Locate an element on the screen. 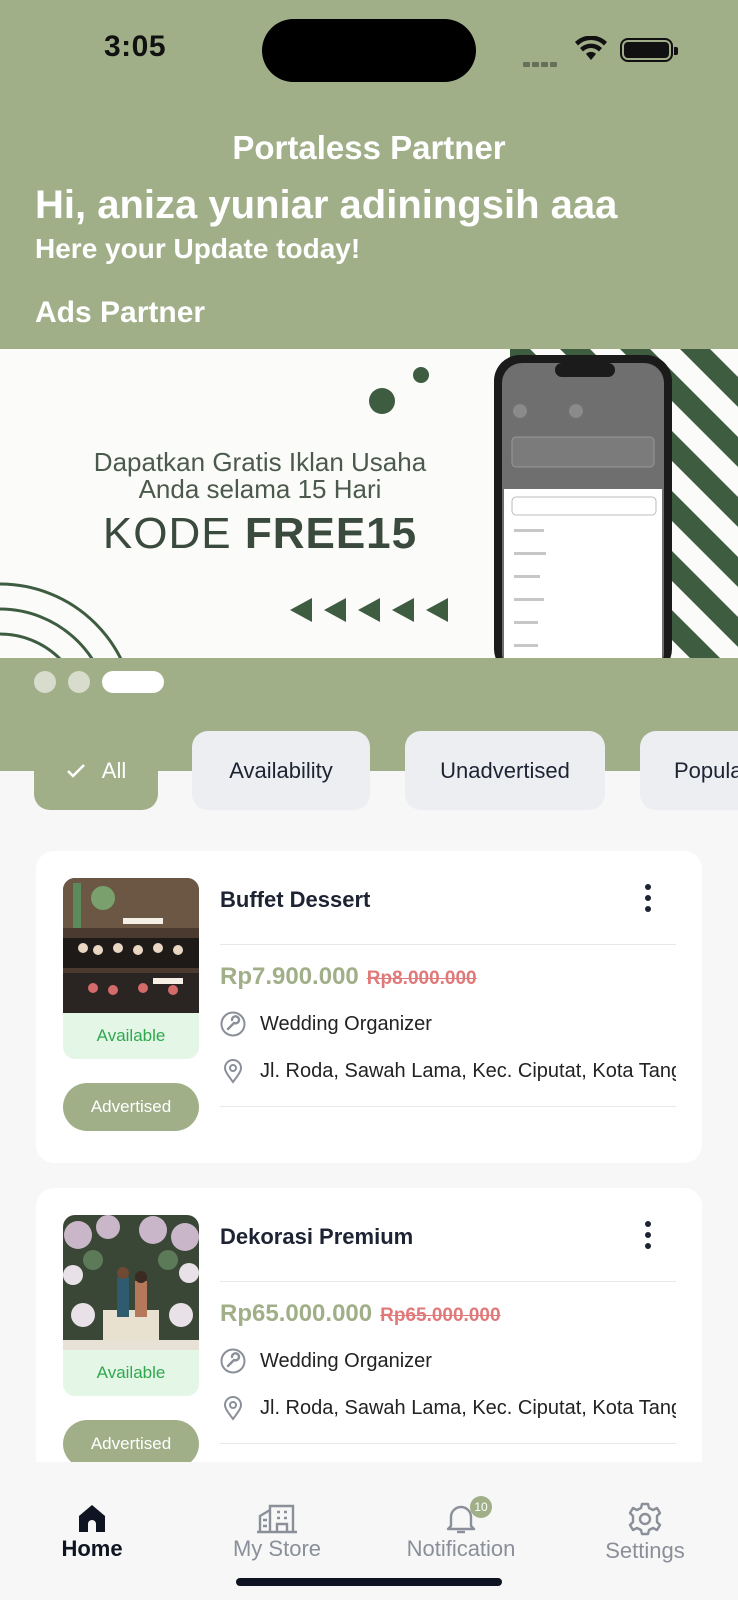 Image resolution: width=738 pixels, height=1600 pixels. store-icon is located at coordinates (277, 1519).